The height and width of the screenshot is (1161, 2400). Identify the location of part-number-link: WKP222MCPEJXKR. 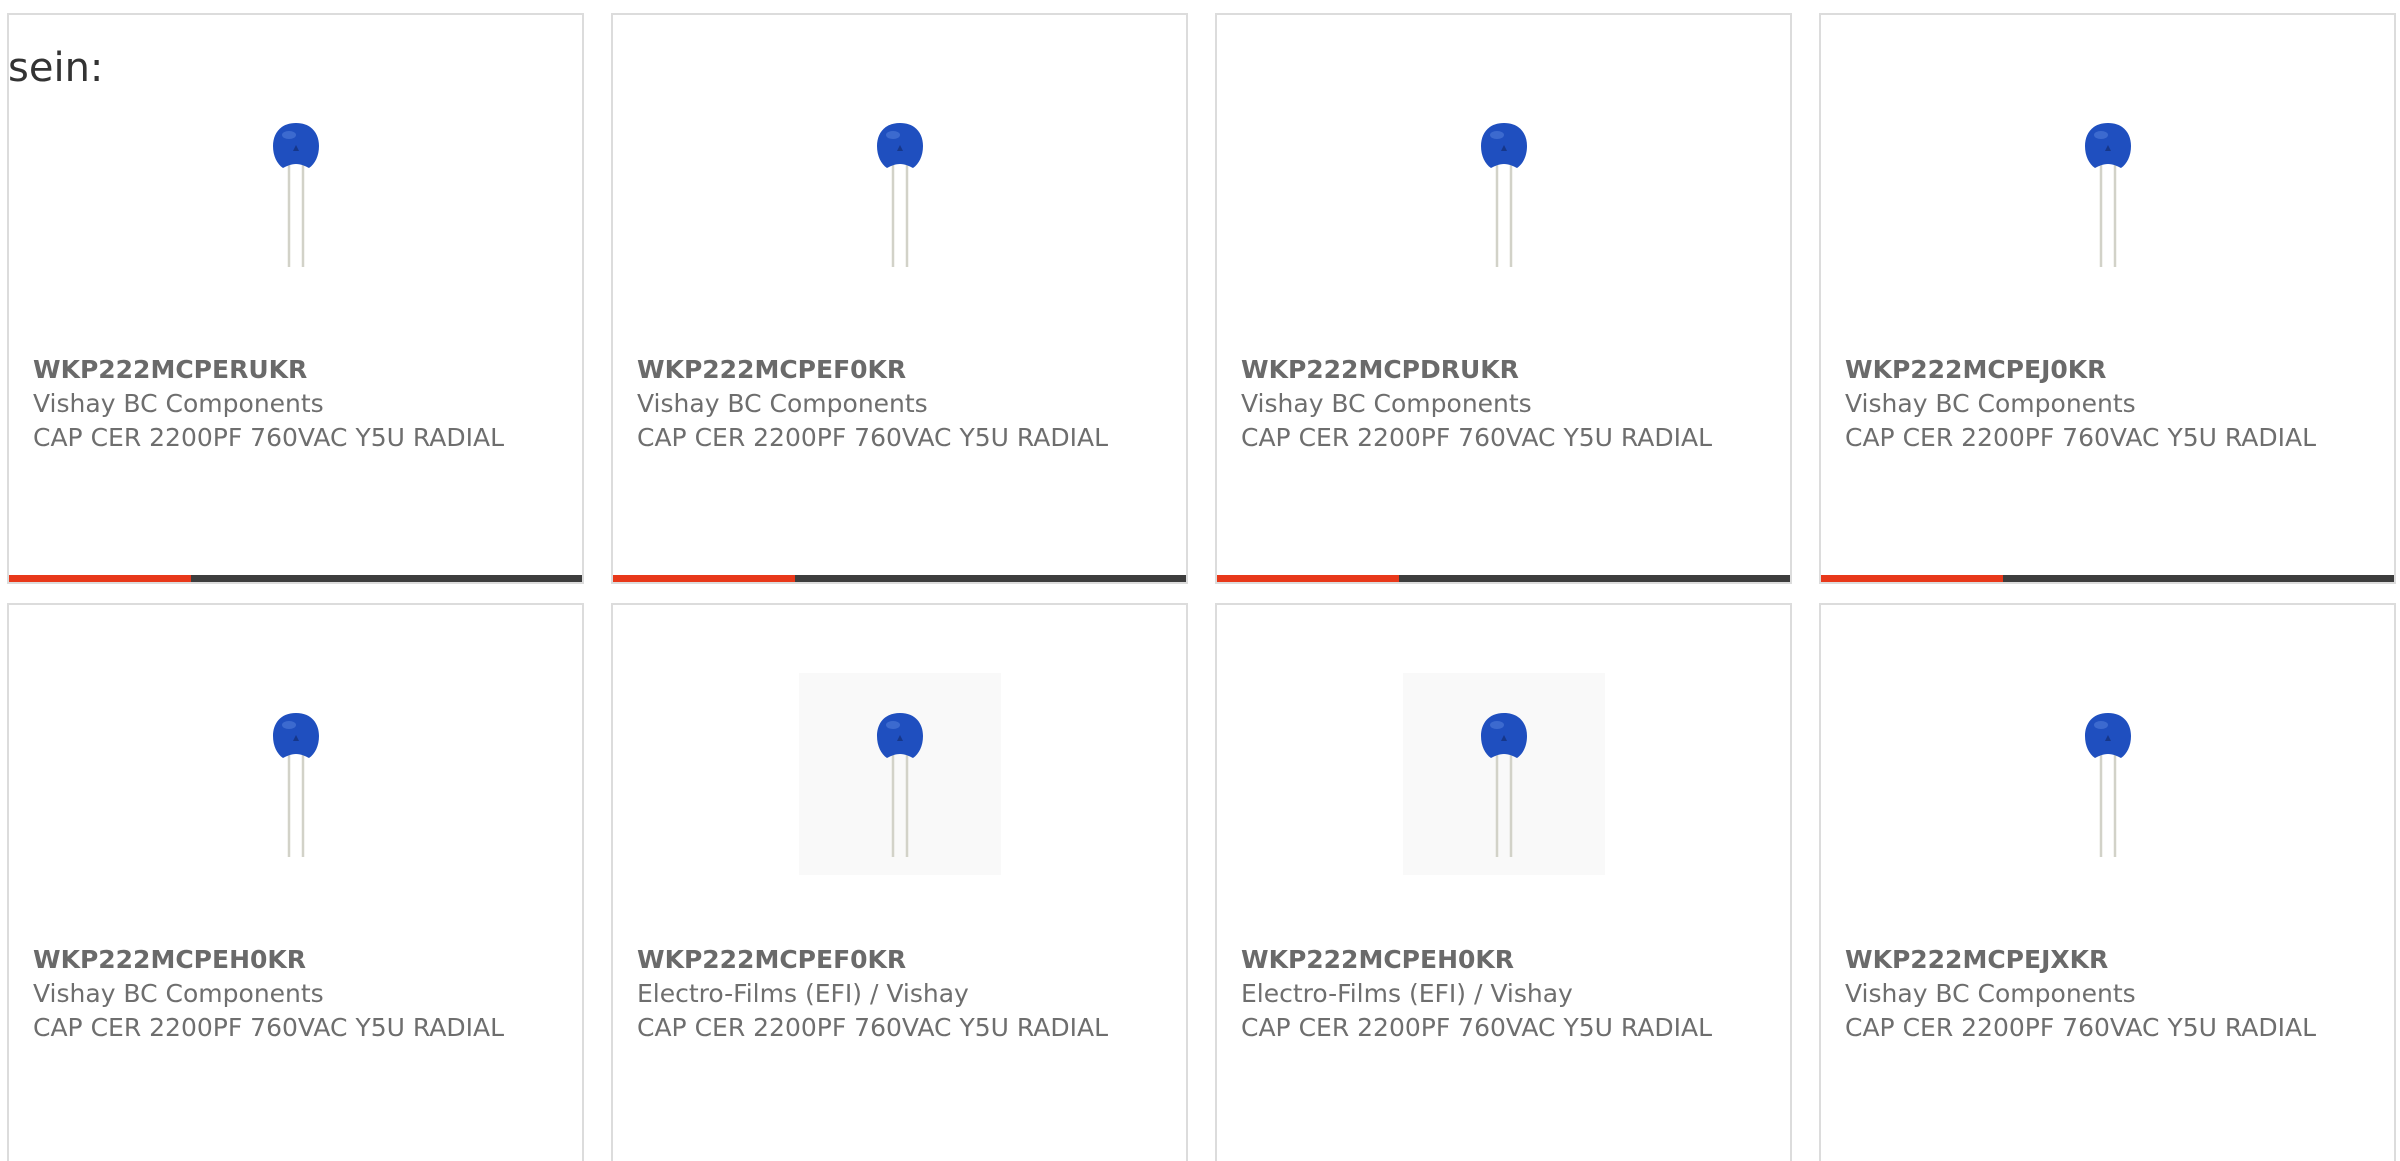
(1976, 959).